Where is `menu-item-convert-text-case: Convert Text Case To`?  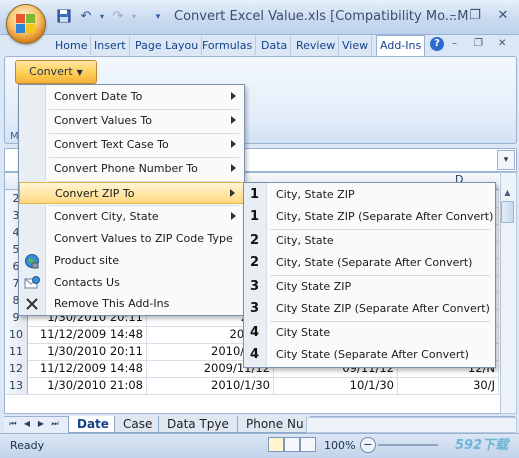
menu-item-convert-text-case: Convert Text Case To is located at coordinates (131, 145).